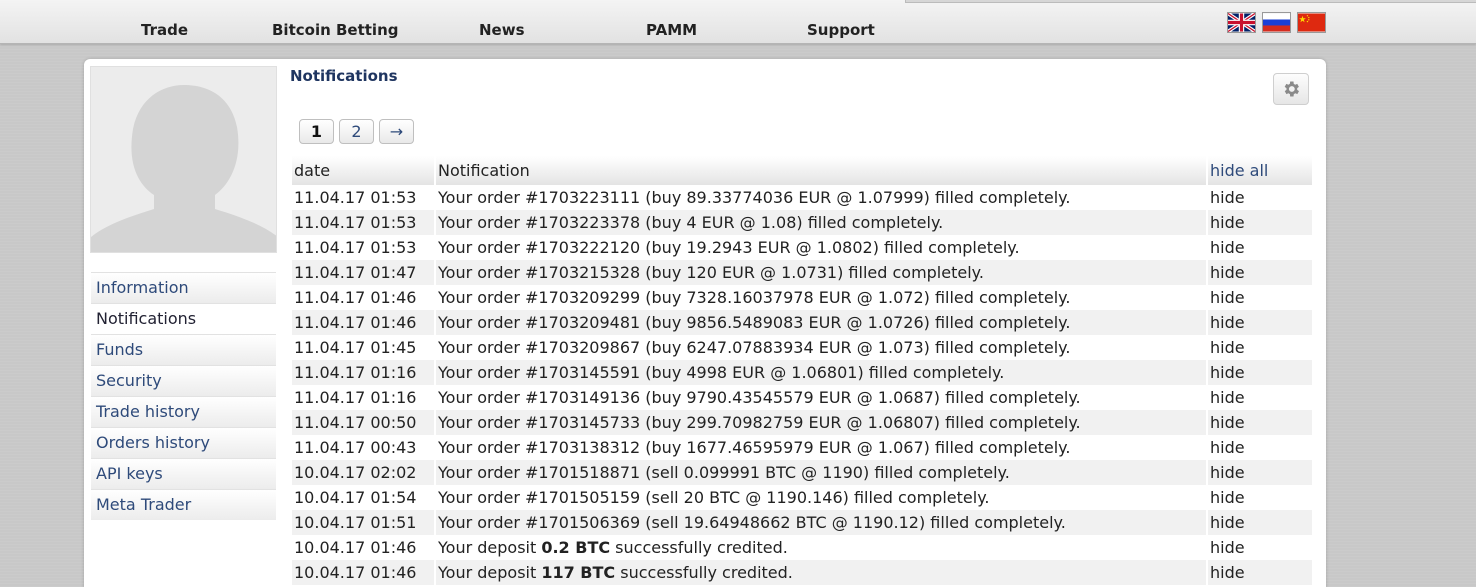 The image size is (1476, 587). Describe the element at coordinates (1260, 170) in the screenshot. I see `hide-all-link: hide all` at that location.